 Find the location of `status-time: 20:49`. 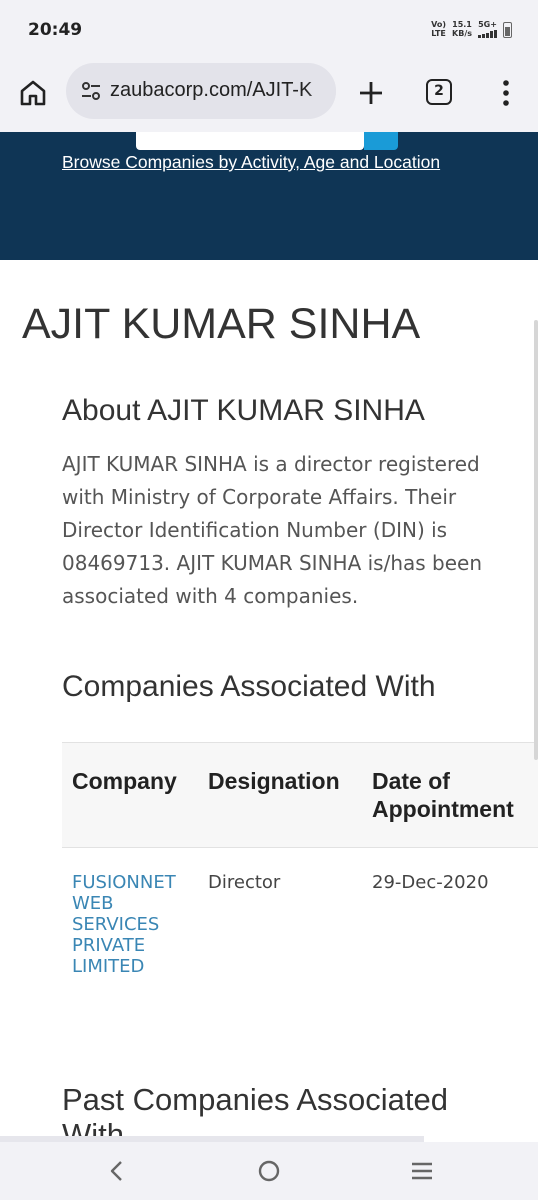

status-time: 20:49 is located at coordinates (55, 30).